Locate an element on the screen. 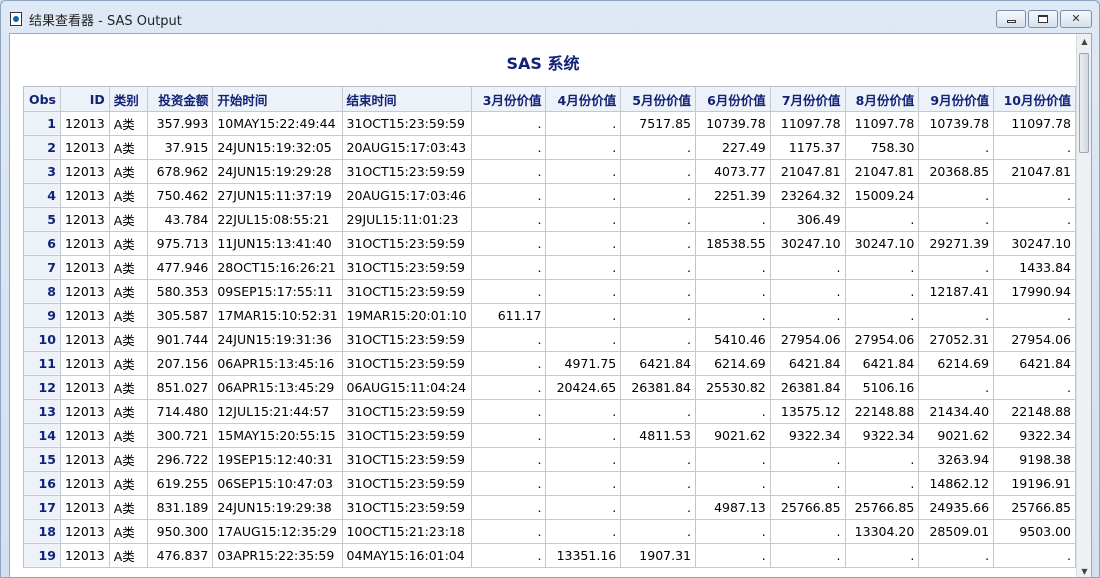 This screenshot has width=1100, height=578. cell-start-time: 24JUN15:19:31:36 is located at coordinates (278, 340).